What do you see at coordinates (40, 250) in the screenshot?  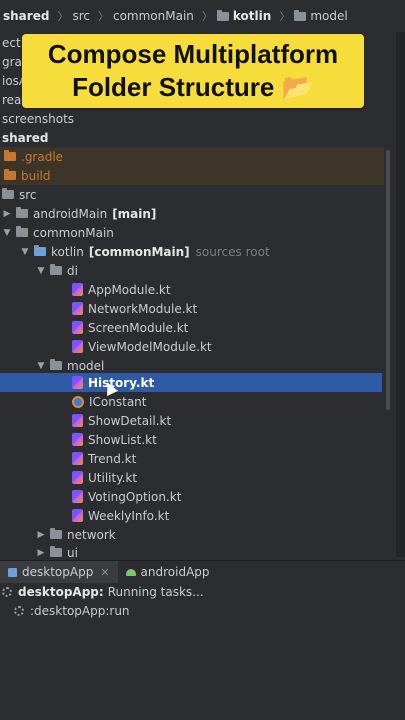 I see `source-folder-icon` at bounding box center [40, 250].